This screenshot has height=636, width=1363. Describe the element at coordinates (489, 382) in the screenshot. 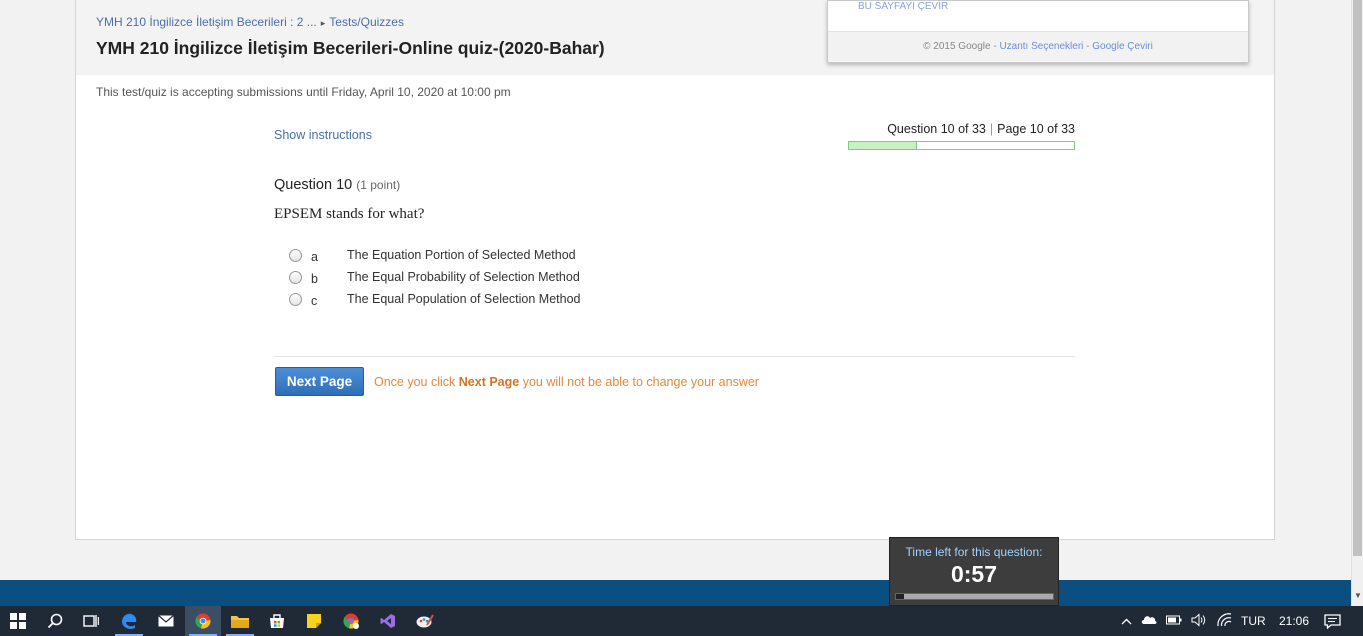

I see `warning-emphasis: Next Page` at that location.